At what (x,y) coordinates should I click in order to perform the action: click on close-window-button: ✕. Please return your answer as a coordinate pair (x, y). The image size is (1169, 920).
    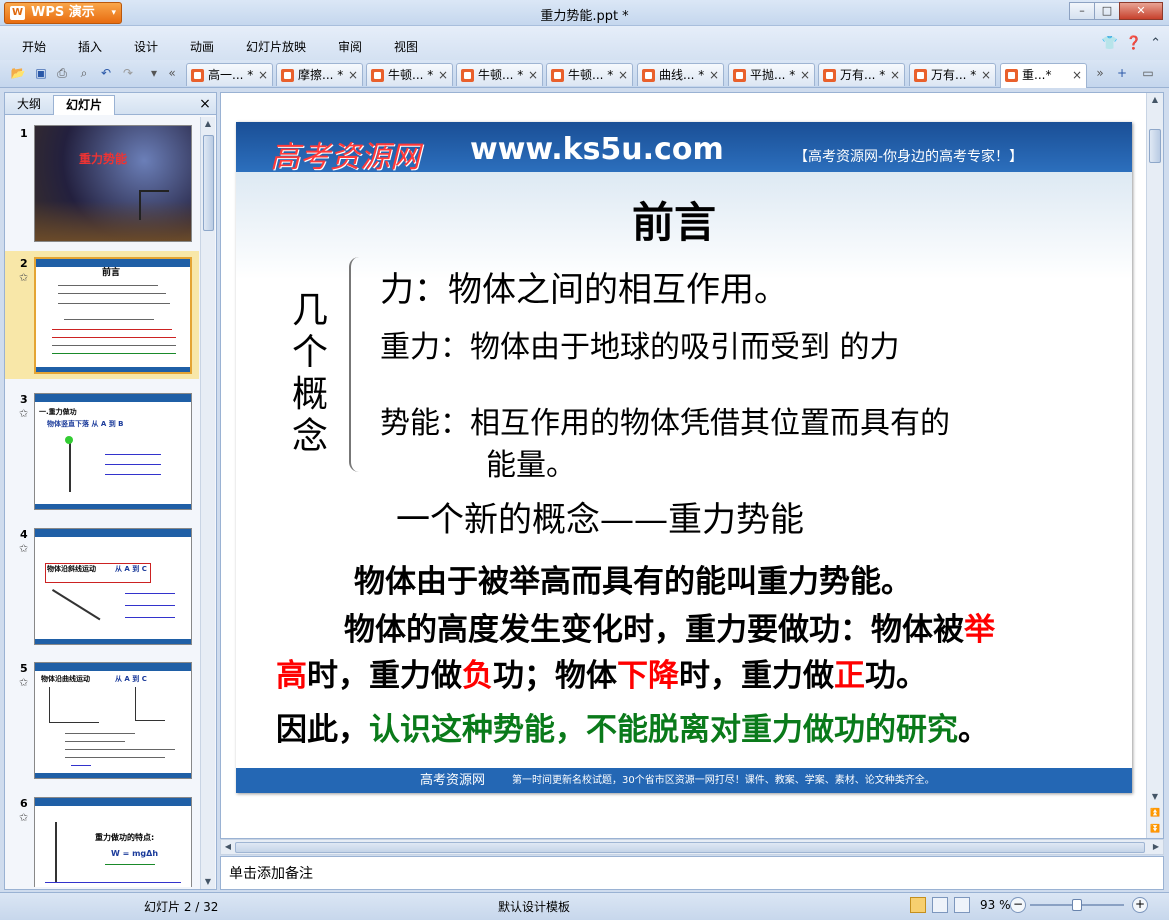
    Looking at the image, I should click on (1141, 11).